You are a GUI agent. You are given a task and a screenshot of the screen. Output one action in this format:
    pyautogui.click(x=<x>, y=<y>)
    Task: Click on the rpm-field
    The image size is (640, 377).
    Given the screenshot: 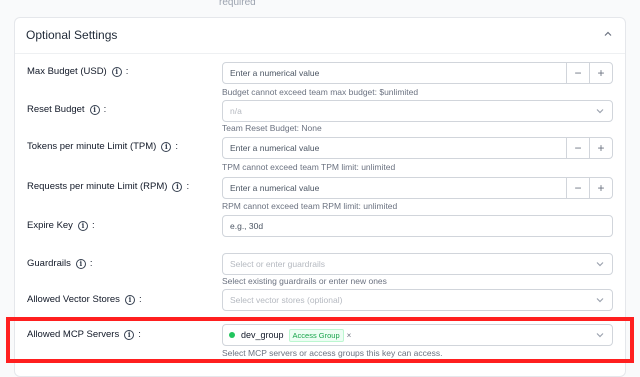 What is the action you would take?
    pyautogui.click(x=394, y=188)
    